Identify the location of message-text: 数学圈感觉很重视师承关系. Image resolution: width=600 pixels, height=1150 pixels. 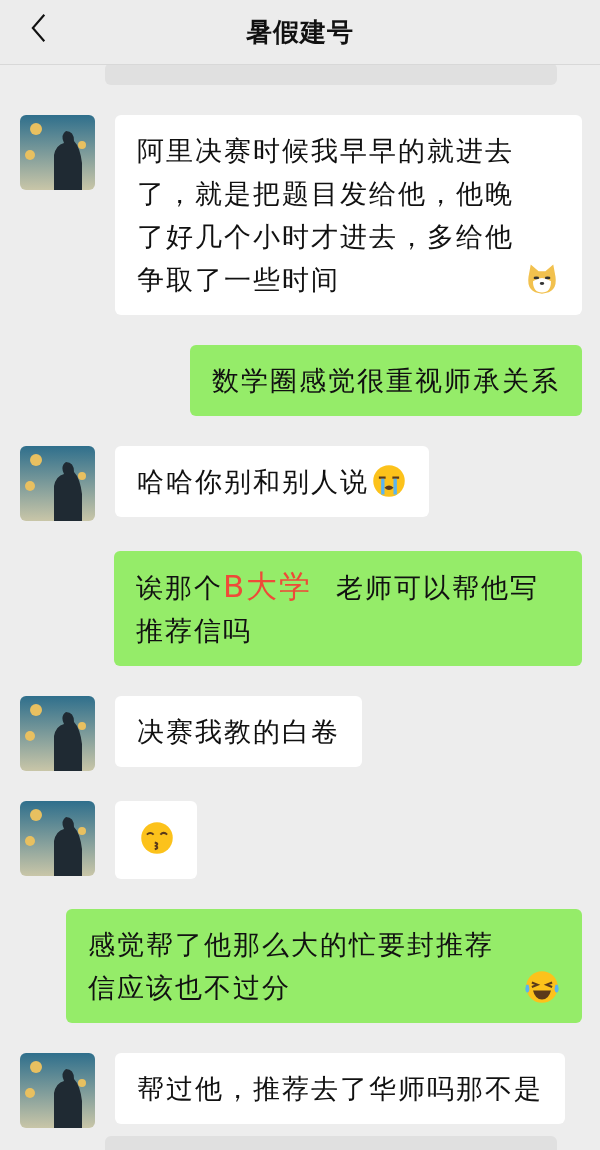
(386, 380).